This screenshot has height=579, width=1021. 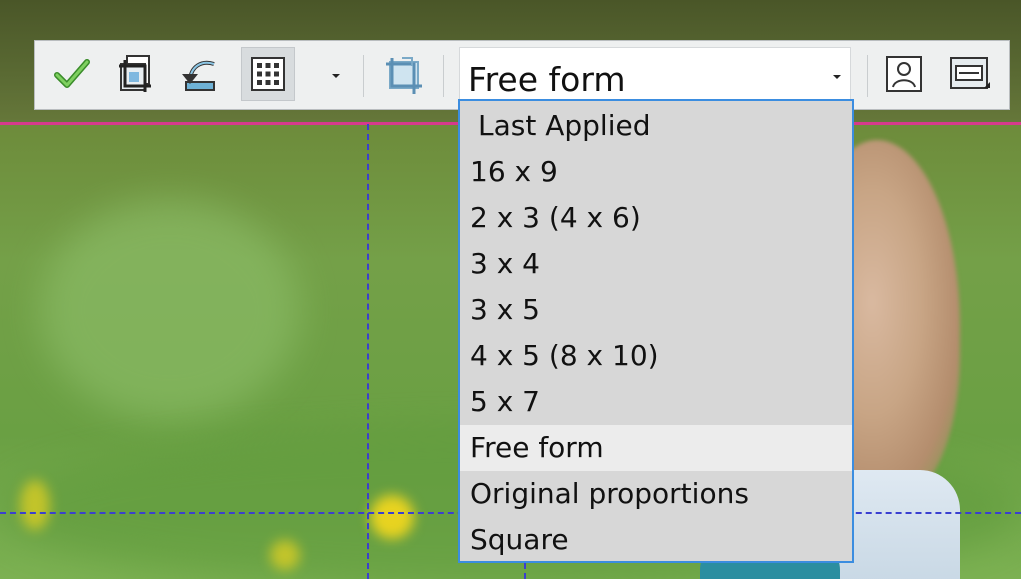 I want to click on apply-crop-button, so click(x=72, y=74).